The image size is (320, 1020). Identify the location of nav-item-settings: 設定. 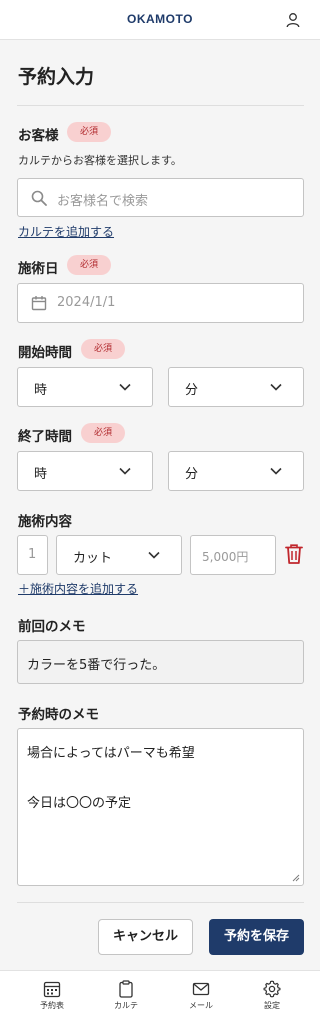
(272, 995).